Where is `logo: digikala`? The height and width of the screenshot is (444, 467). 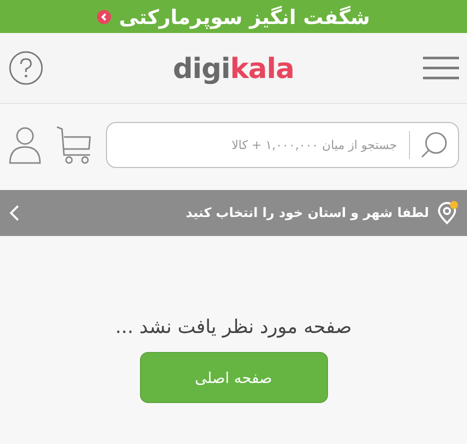 logo: digikala is located at coordinates (233, 68).